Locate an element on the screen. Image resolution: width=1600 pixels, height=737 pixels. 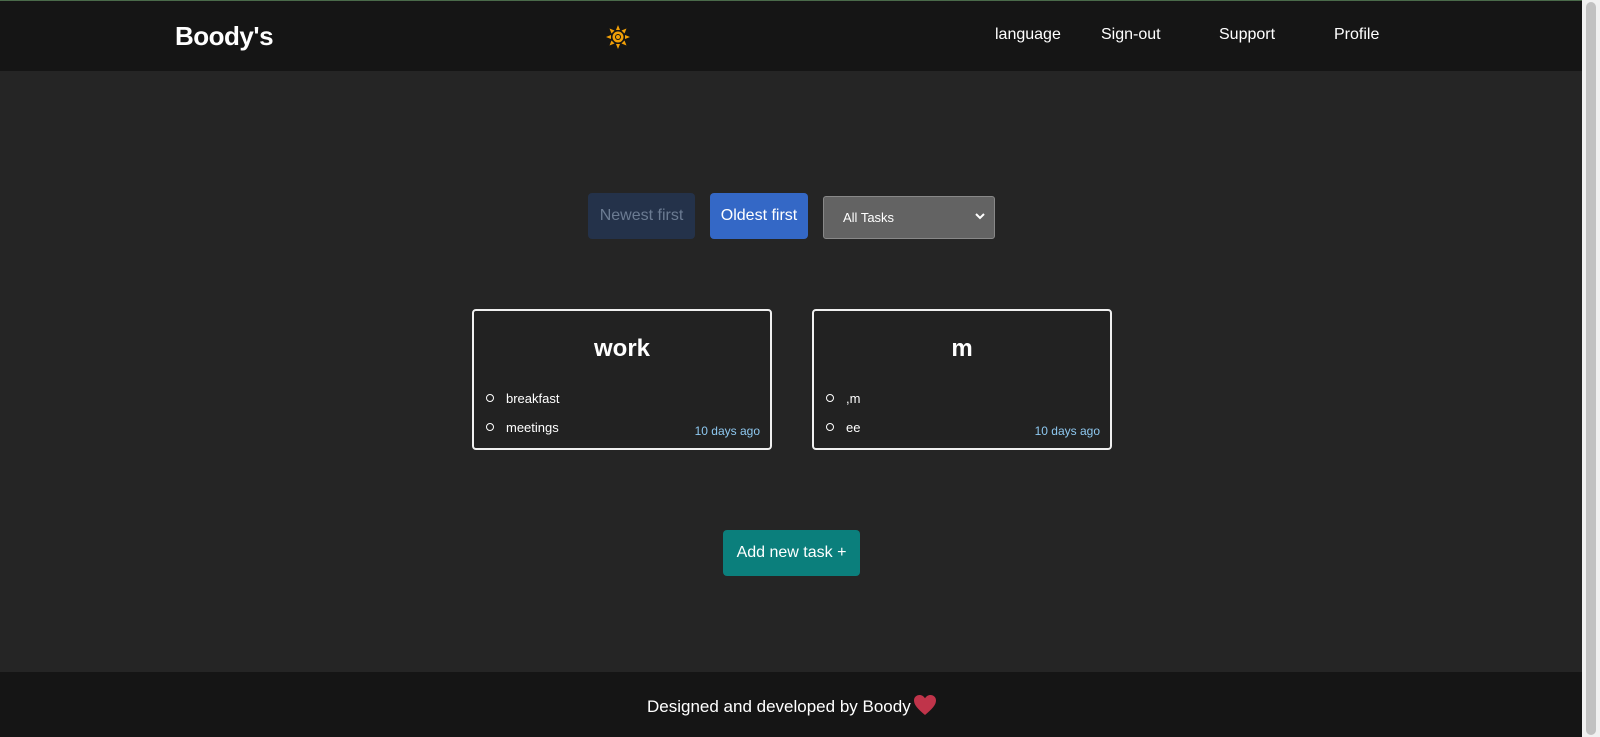
nav-language: language is located at coordinates (1028, 35).